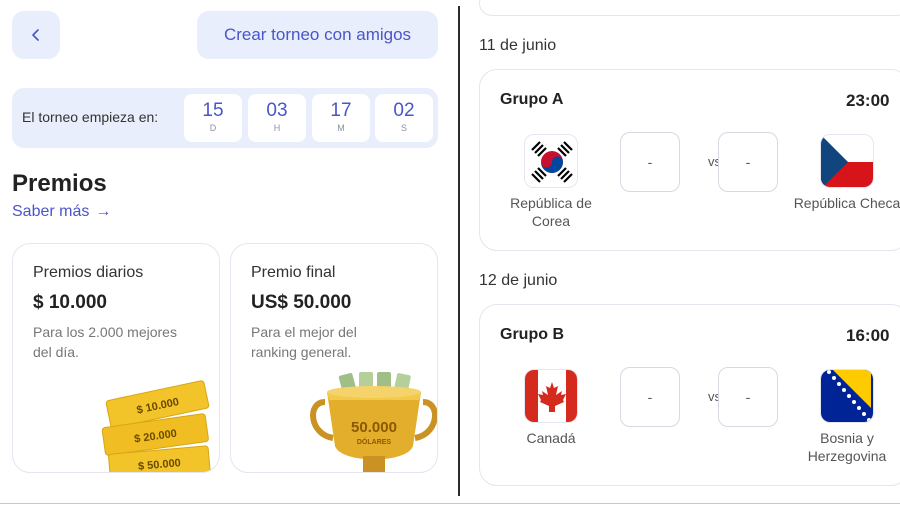 This screenshot has height=505, width=900. Describe the element at coordinates (277, 128) in the screenshot. I see `countdown-unit: H` at that location.